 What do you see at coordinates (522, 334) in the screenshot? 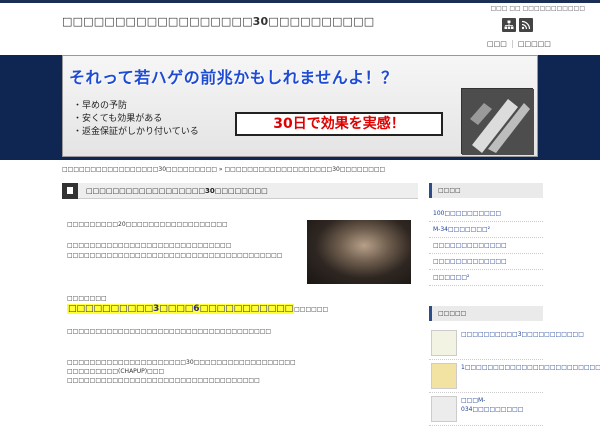
I see `recent-post-title: □□□□□□□□□□3□□□□□□□□□□□` at bounding box center [522, 334].